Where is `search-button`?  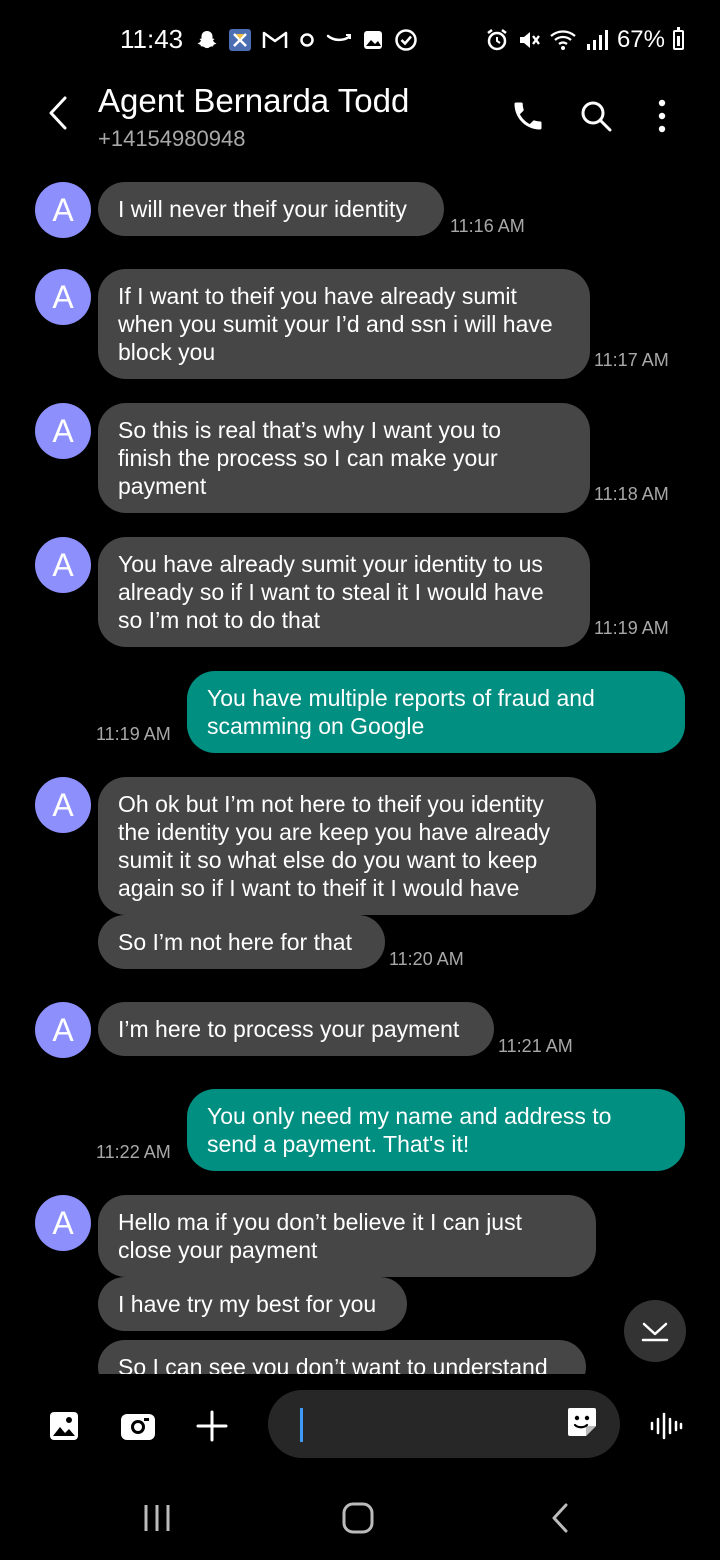
search-button is located at coordinates (596, 116).